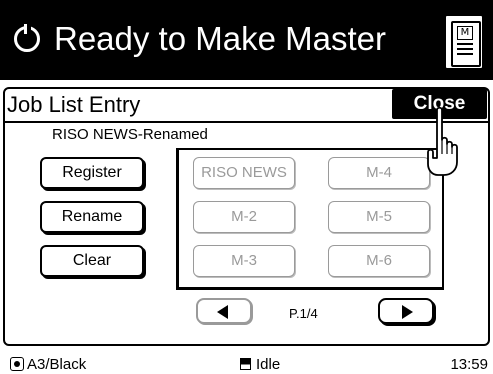 This screenshot has width=493, height=374. I want to click on job-slot-riso-news: RISO NEWS, so click(244, 173).